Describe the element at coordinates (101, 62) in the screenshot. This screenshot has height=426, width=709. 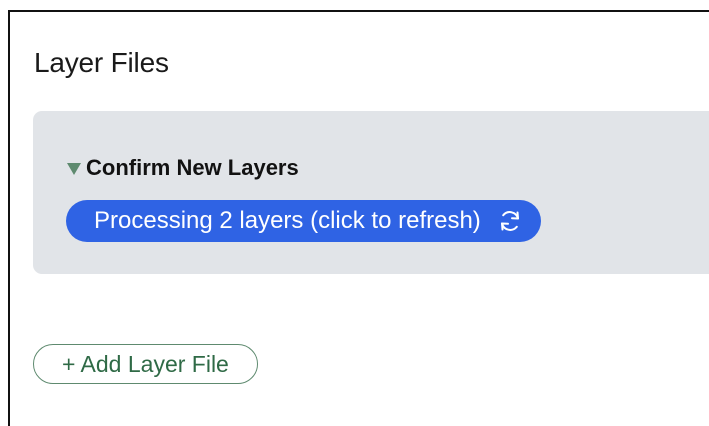
I see `page-title: Layer Files` at that location.